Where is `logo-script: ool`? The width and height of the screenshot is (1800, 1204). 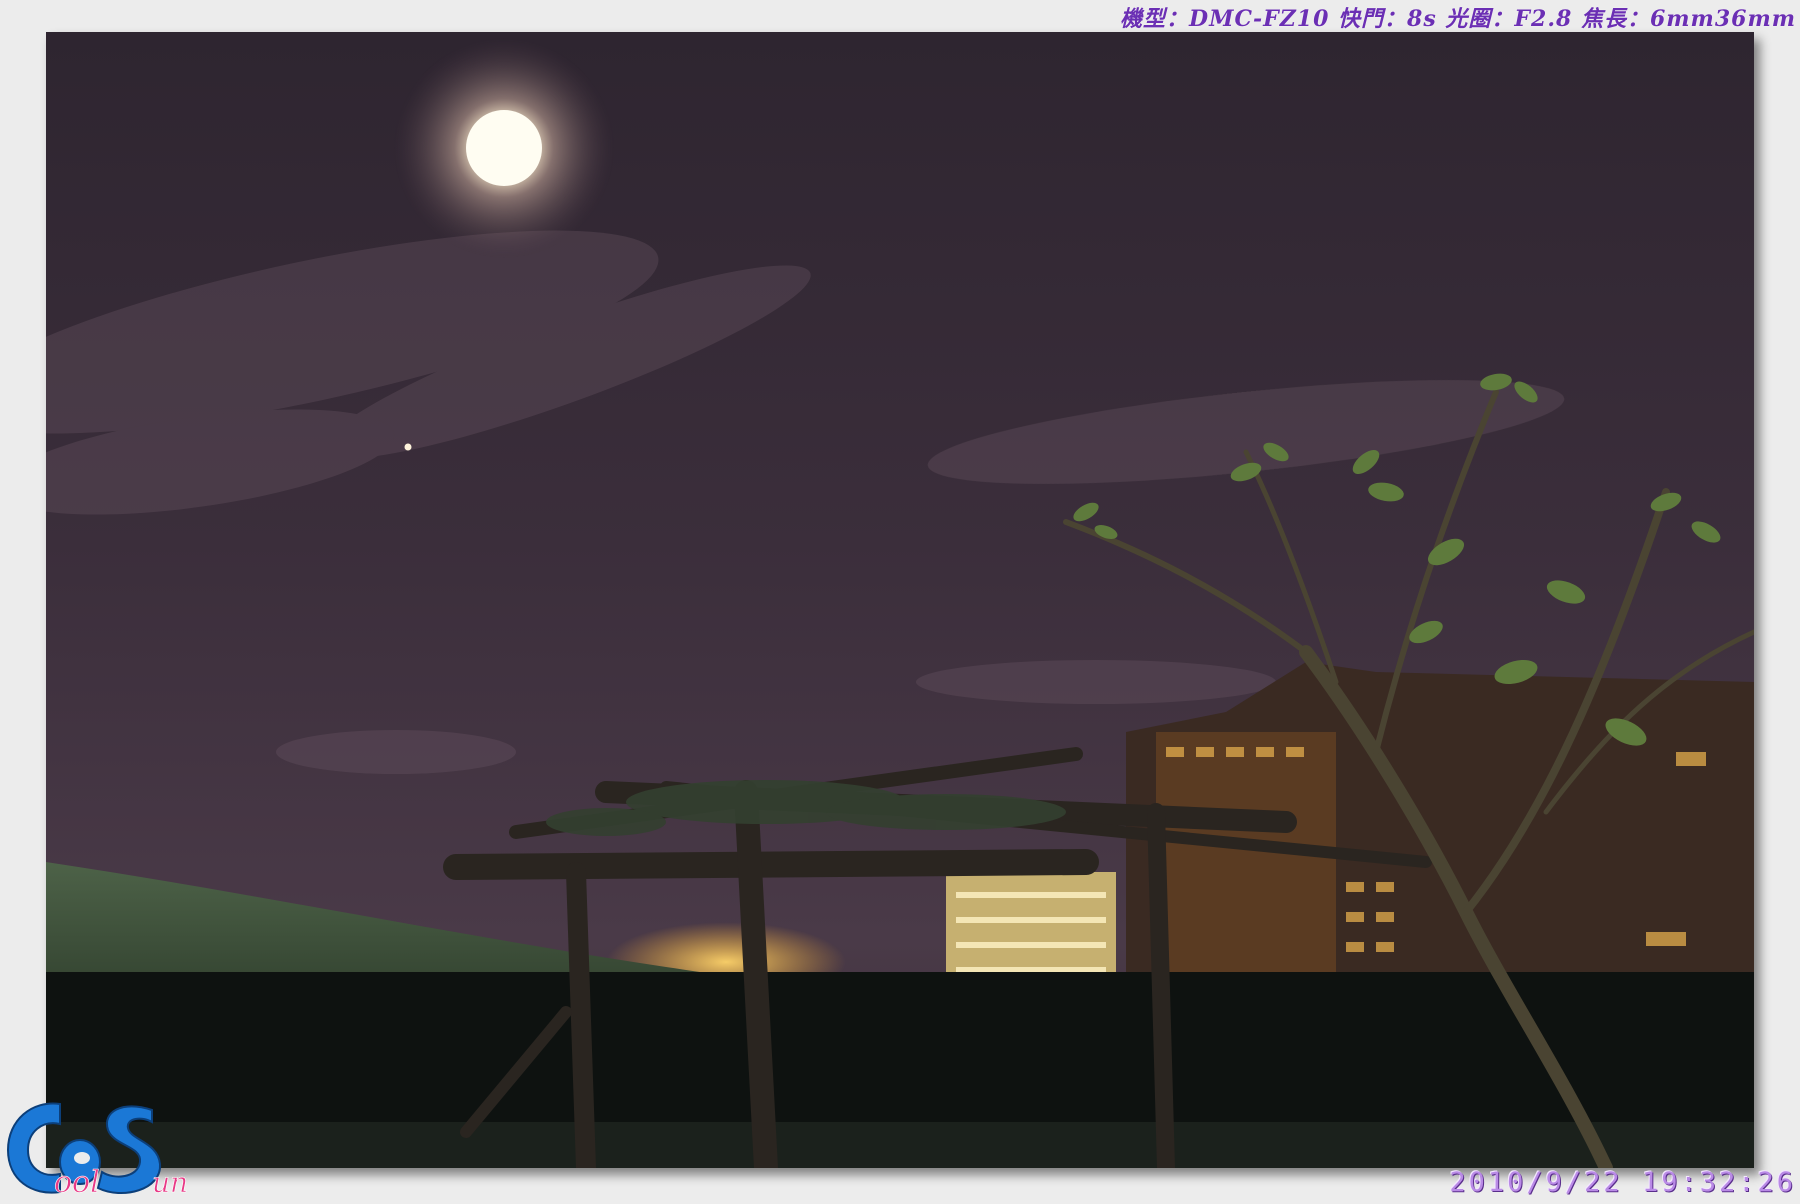 logo-script: ool is located at coordinates (77, 1182).